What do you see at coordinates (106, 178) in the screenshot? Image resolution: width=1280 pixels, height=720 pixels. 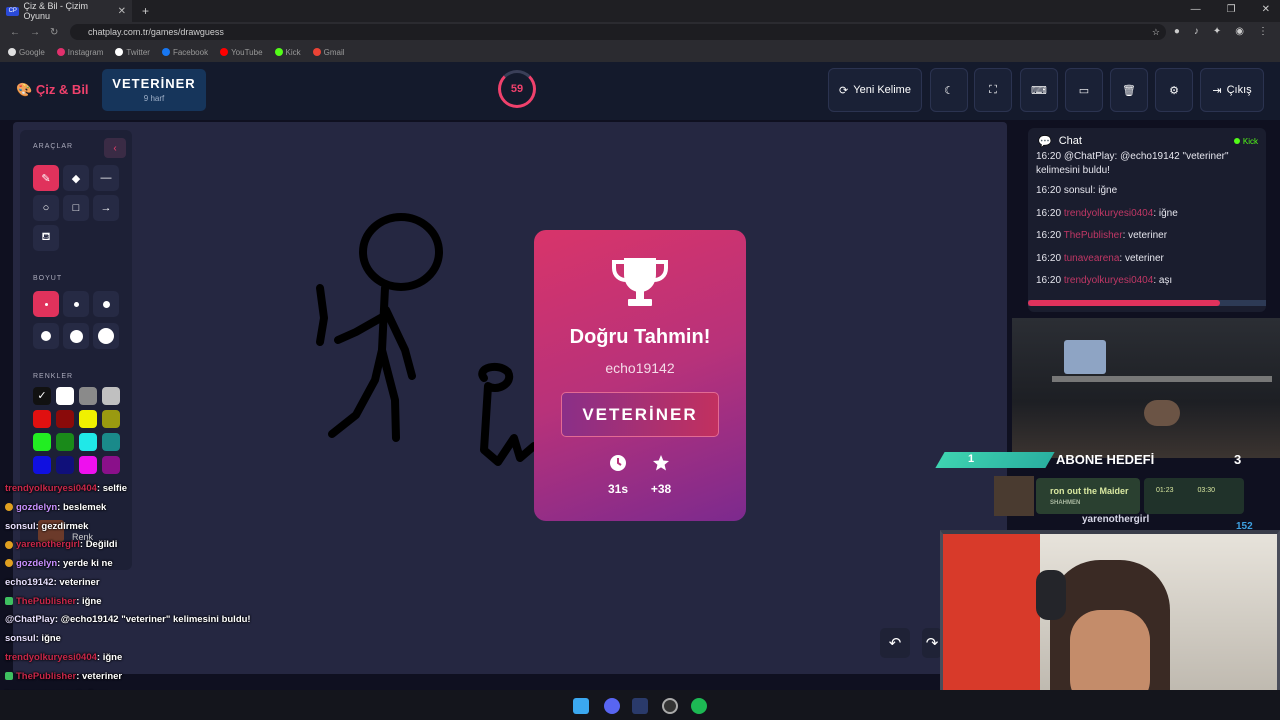 I see `line-tool: —` at bounding box center [106, 178].